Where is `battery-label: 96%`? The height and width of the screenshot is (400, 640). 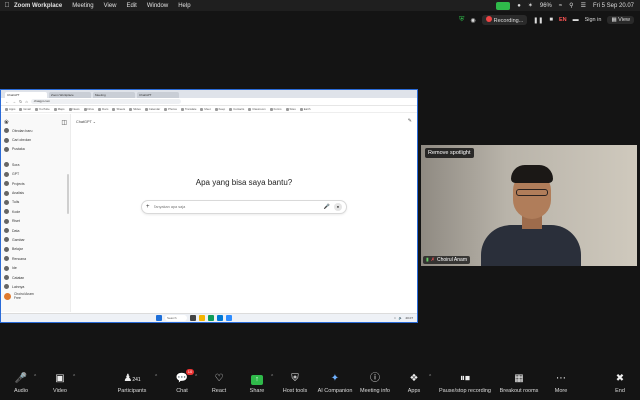 battery-label: 96% is located at coordinates (546, 6).